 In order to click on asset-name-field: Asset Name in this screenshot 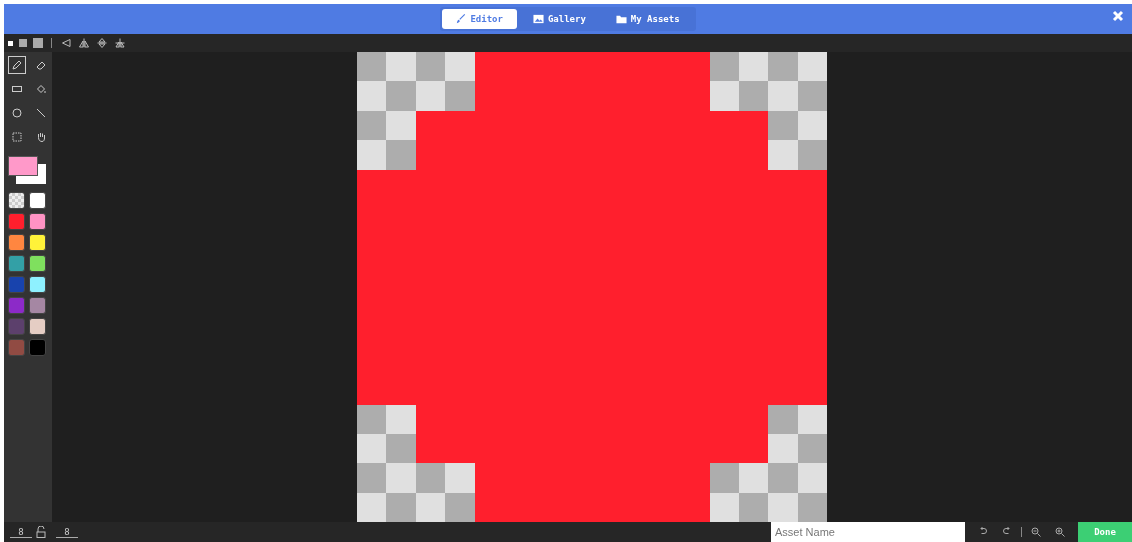, I will do `click(868, 532)`.